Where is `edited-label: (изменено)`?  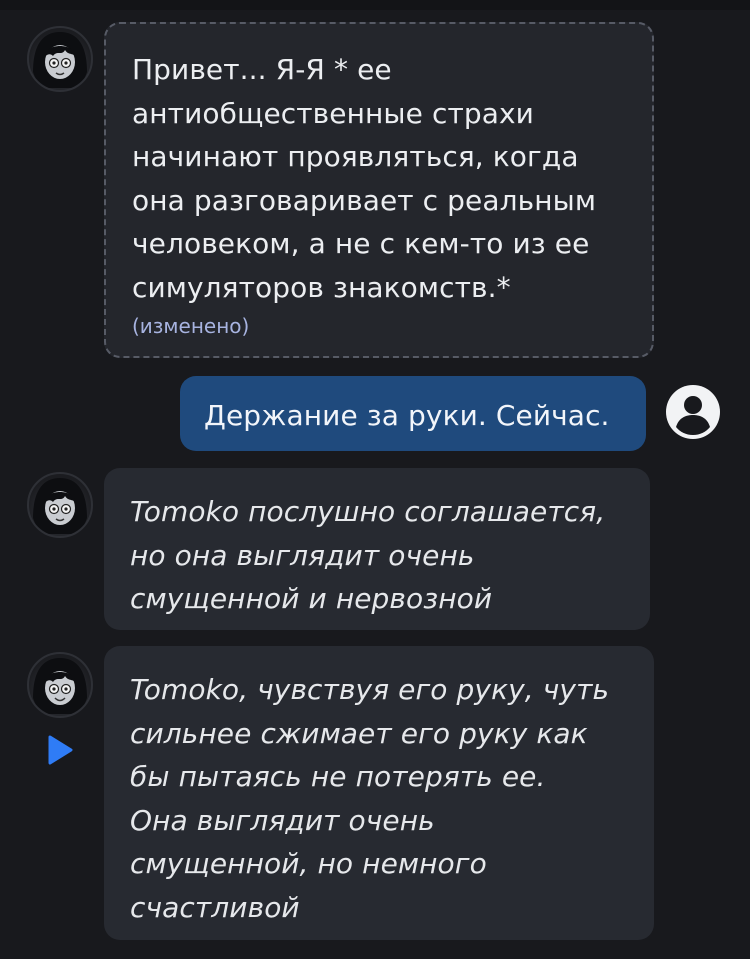 edited-label: (изменено) is located at coordinates (392, 326).